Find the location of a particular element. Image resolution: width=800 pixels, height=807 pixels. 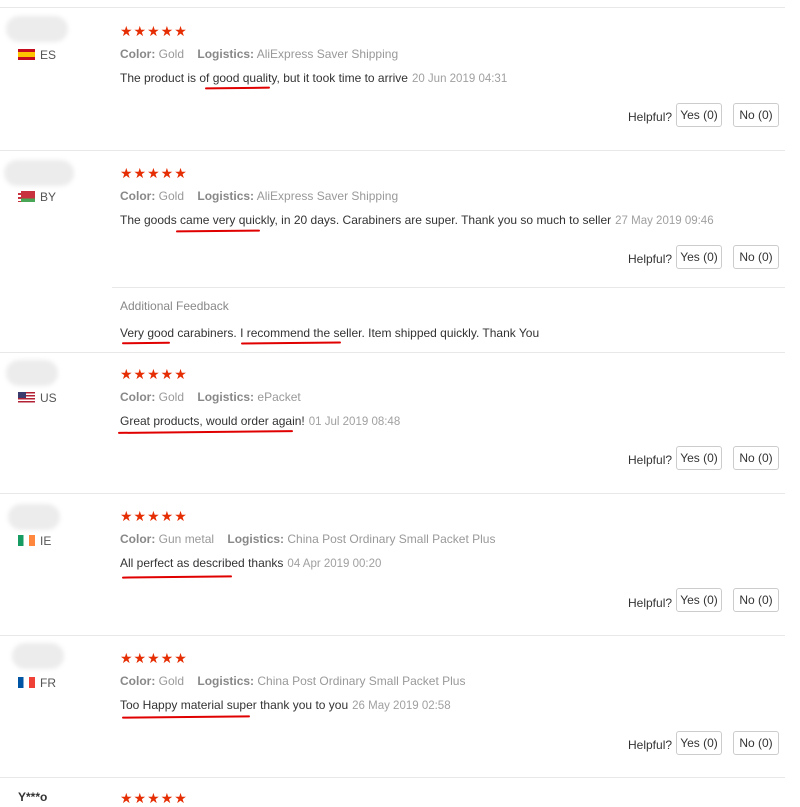

belarus-flag-icon is located at coordinates (26, 196).